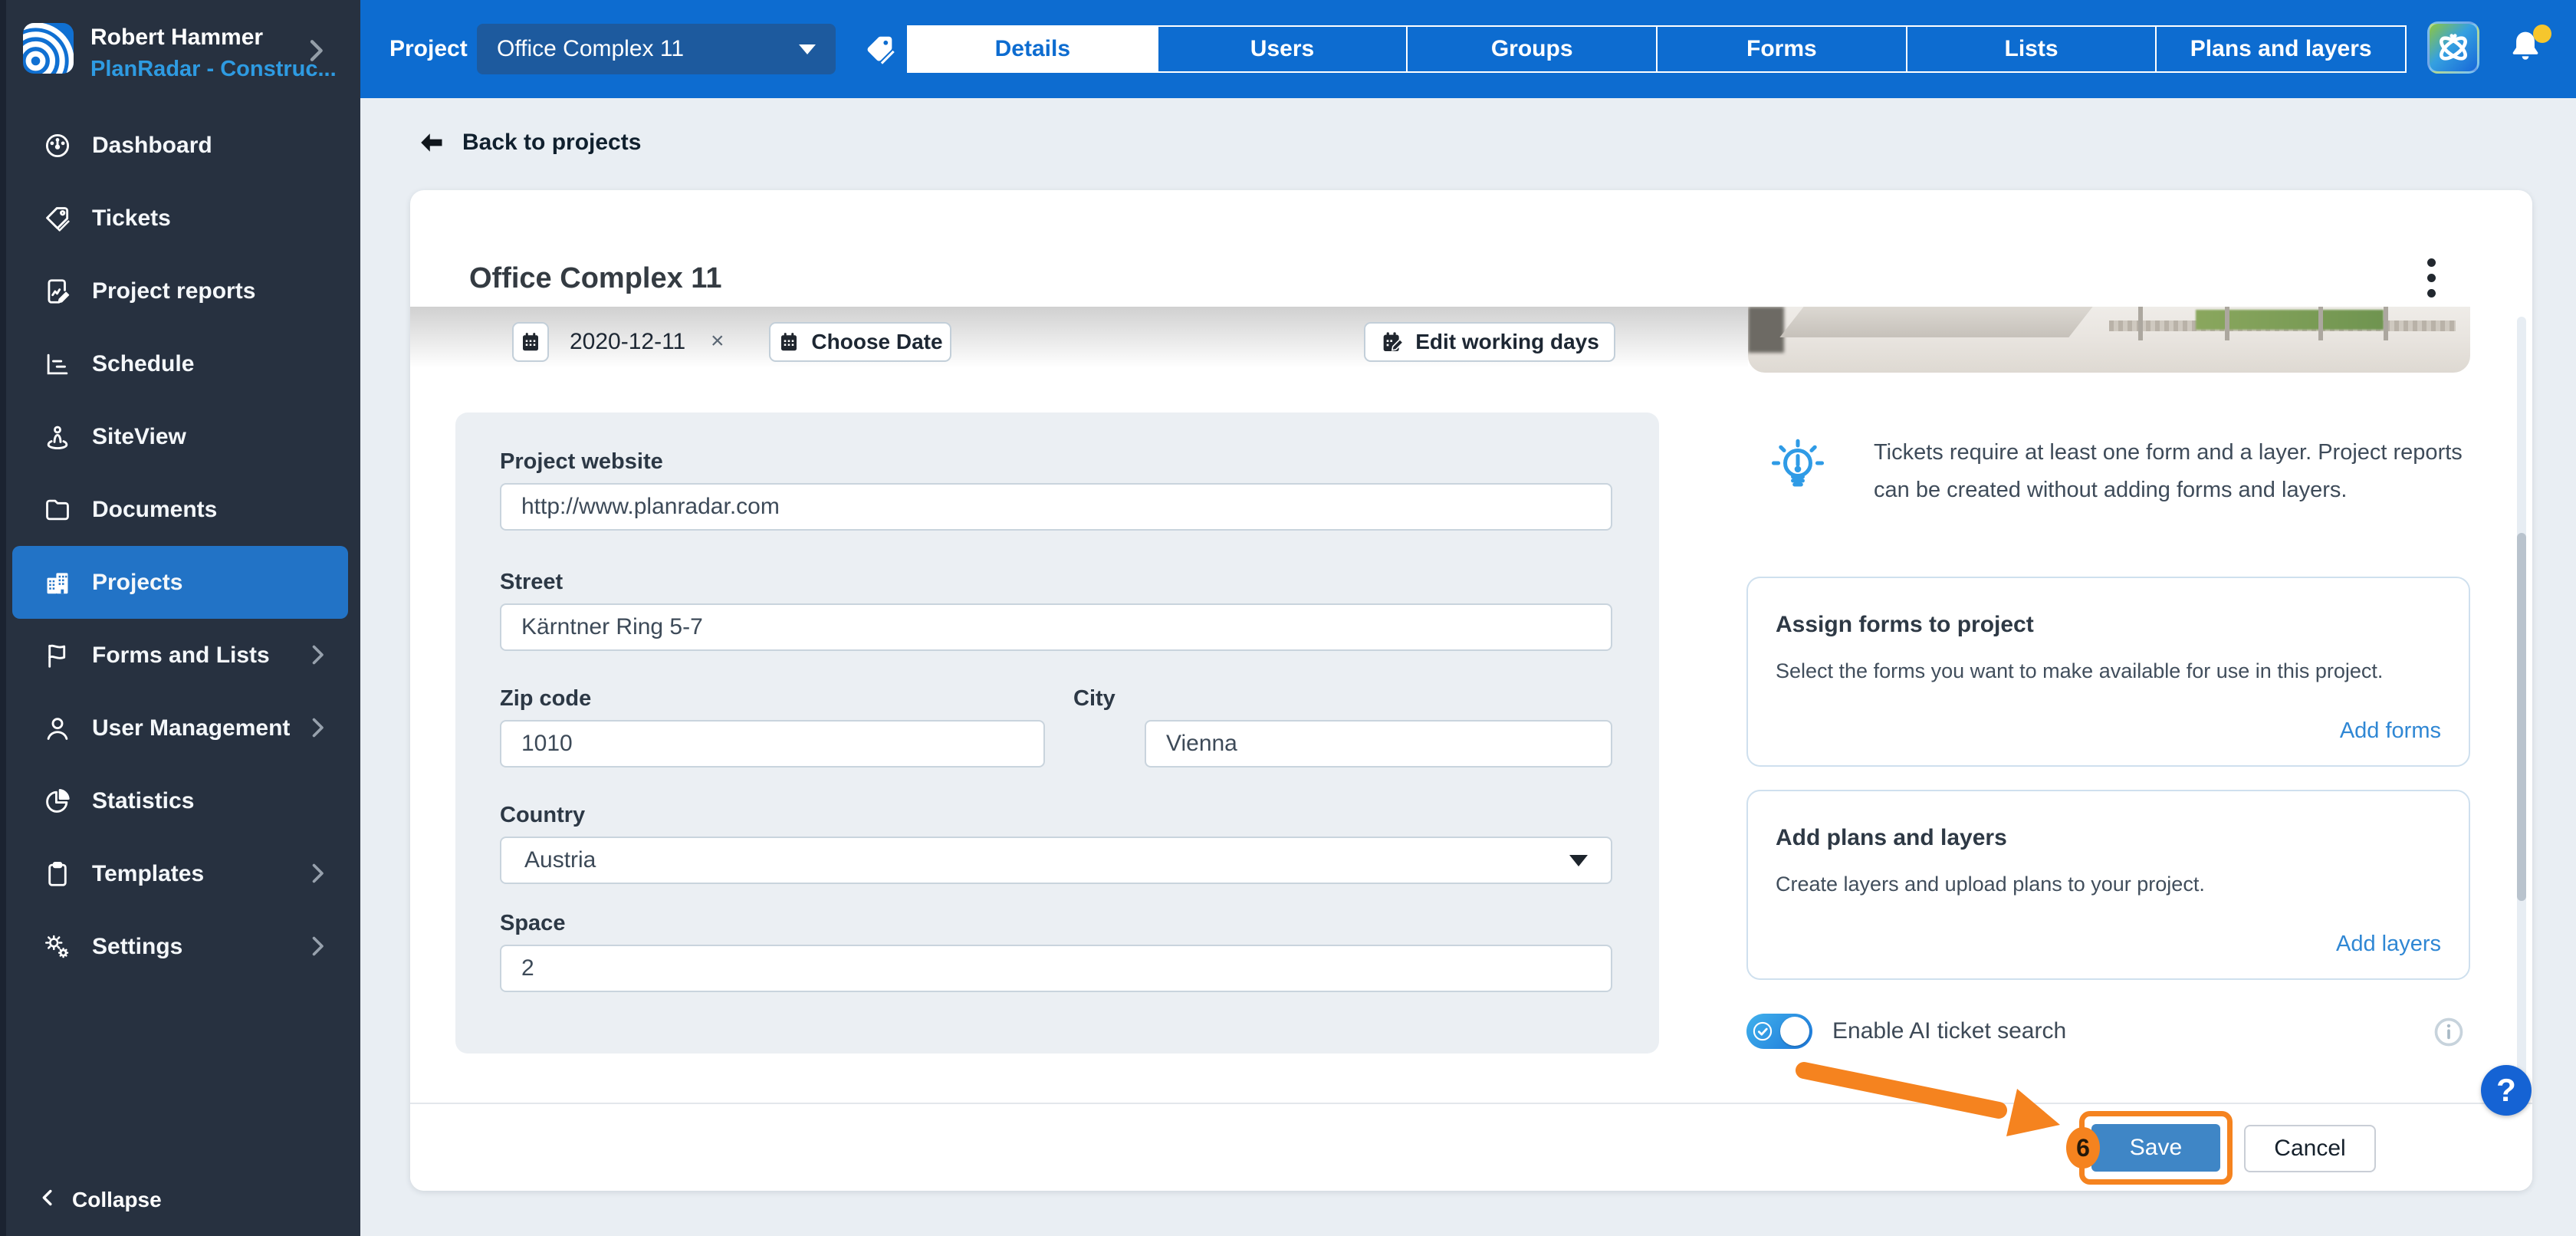 This screenshot has width=2576, height=1236. What do you see at coordinates (1095, 698) in the screenshot?
I see `city-label: City` at bounding box center [1095, 698].